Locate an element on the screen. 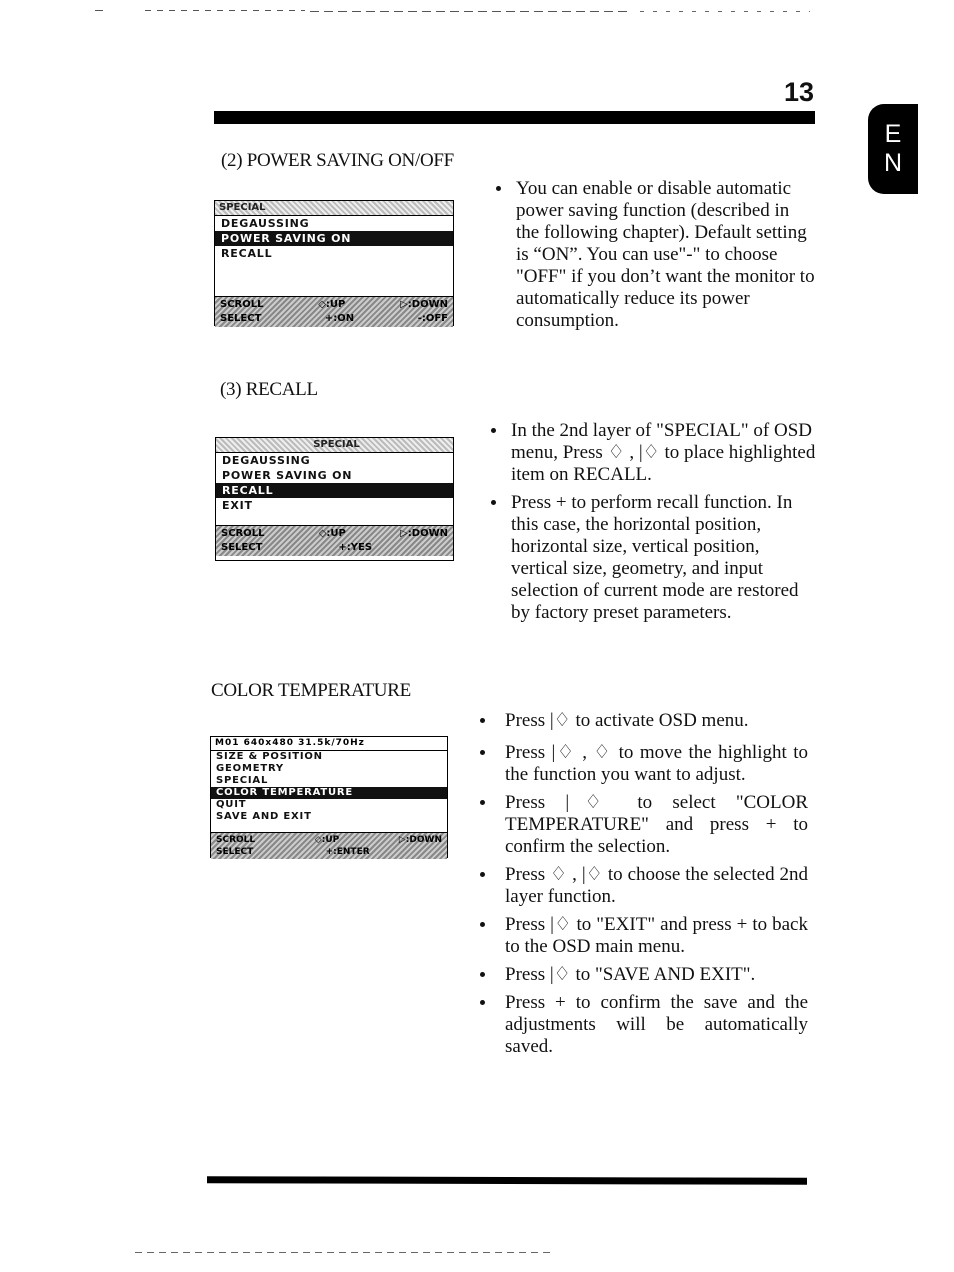 Image resolution: width=954 pixels, height=1272 pixels. osd-item-color-temperature-selected: COLOR TEMPERATURE is located at coordinates (329, 793).